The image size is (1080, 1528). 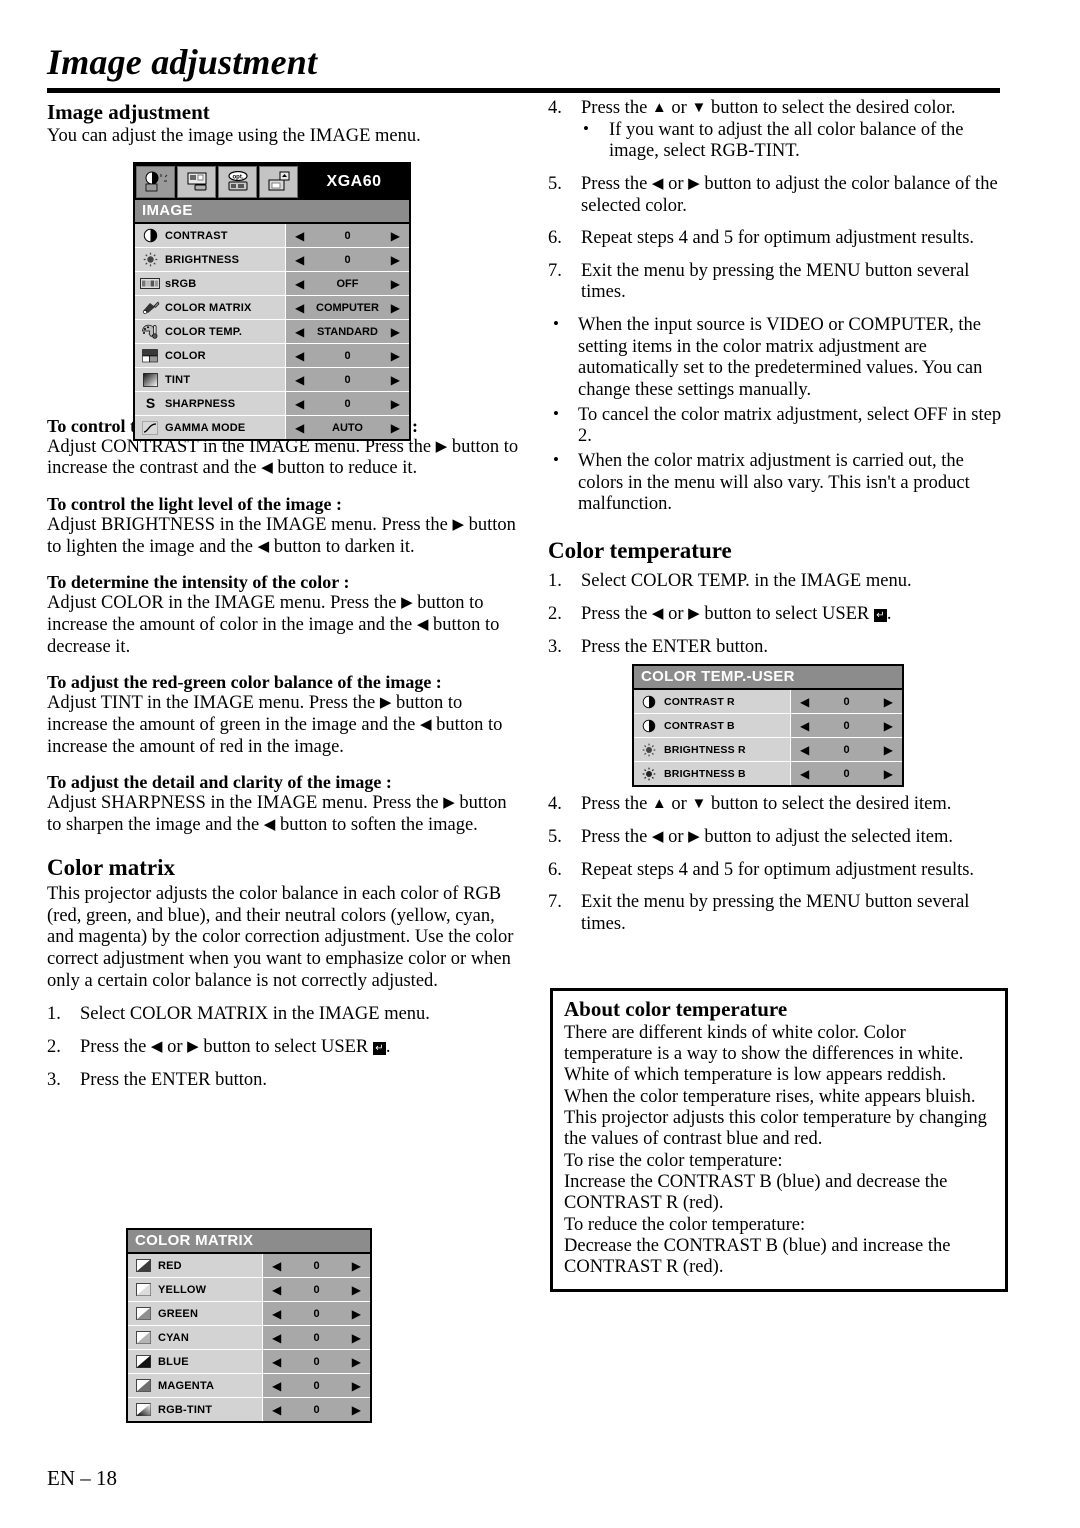 What do you see at coordinates (347, 331) in the screenshot?
I see `osd-row-value-stepper: ◀ STANDARD ▶` at bounding box center [347, 331].